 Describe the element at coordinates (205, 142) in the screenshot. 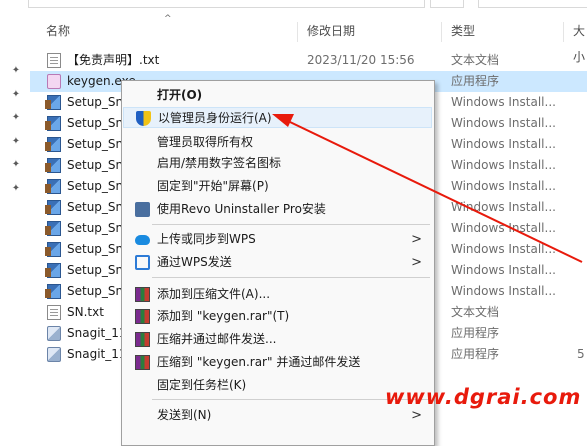

I see `menu-item-label: 管理员取得所有权` at that location.